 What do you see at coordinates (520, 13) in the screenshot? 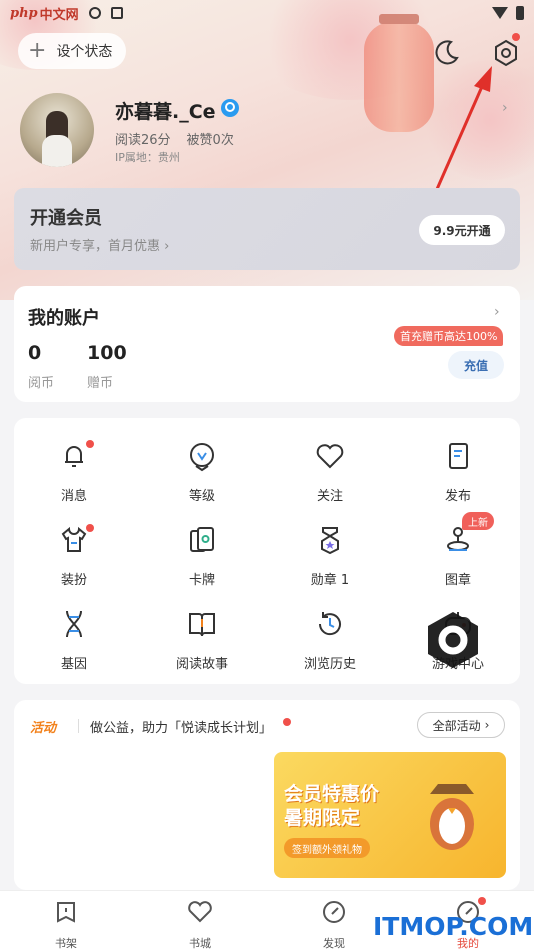
I see `battery-icon` at bounding box center [520, 13].